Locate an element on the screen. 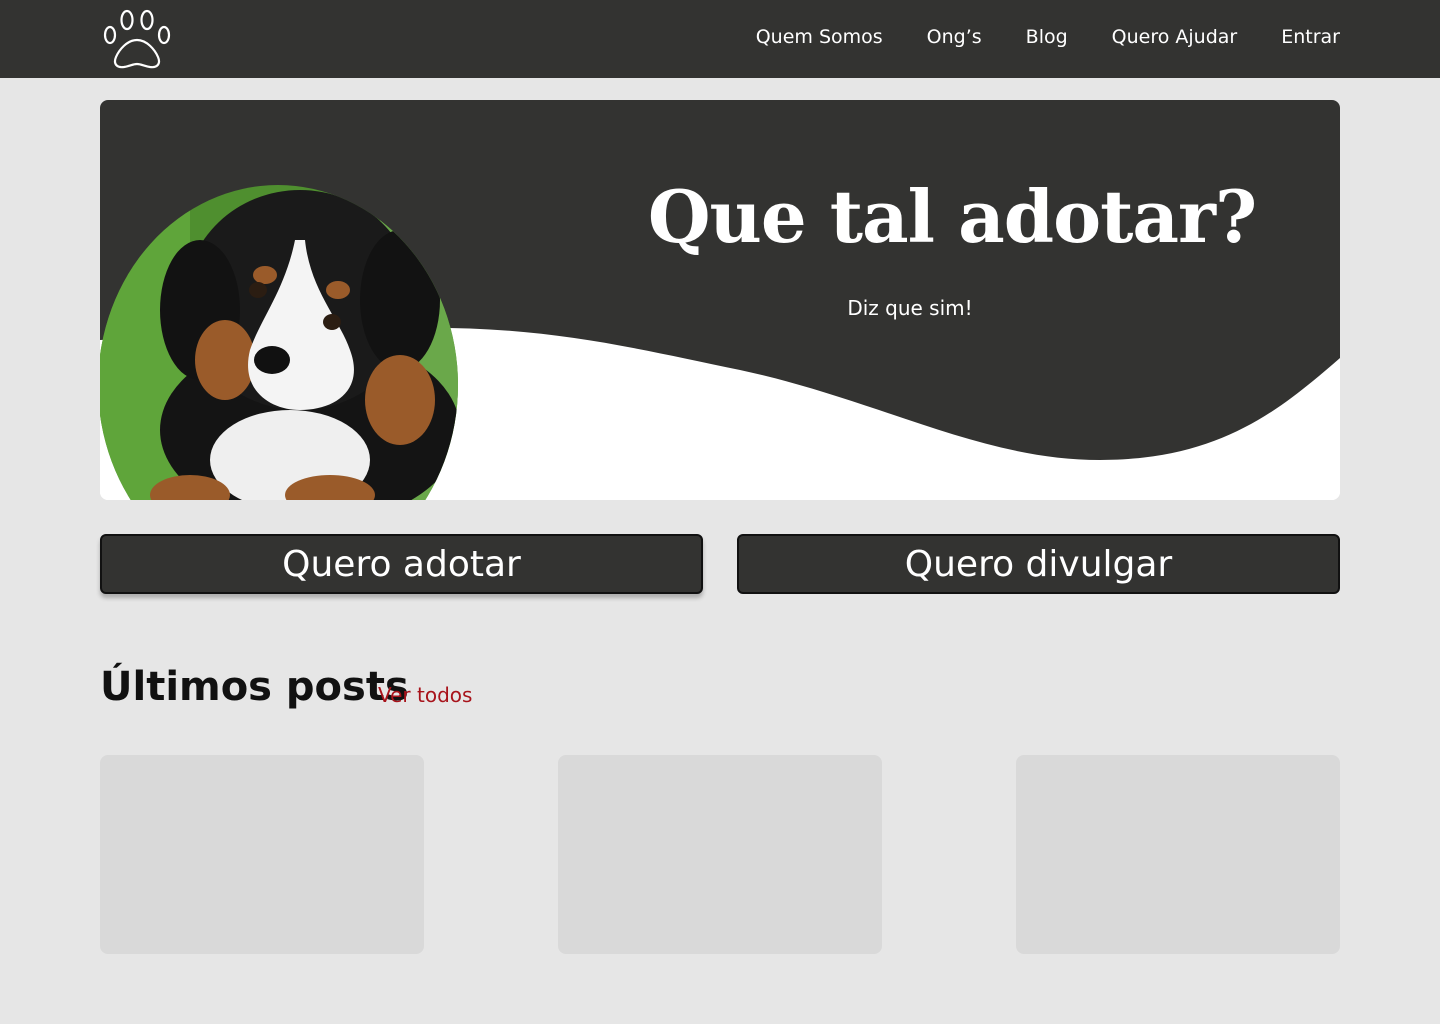 This screenshot has width=1440, height=1024. latest-posts-title: Últimos posts is located at coordinates (254, 687).